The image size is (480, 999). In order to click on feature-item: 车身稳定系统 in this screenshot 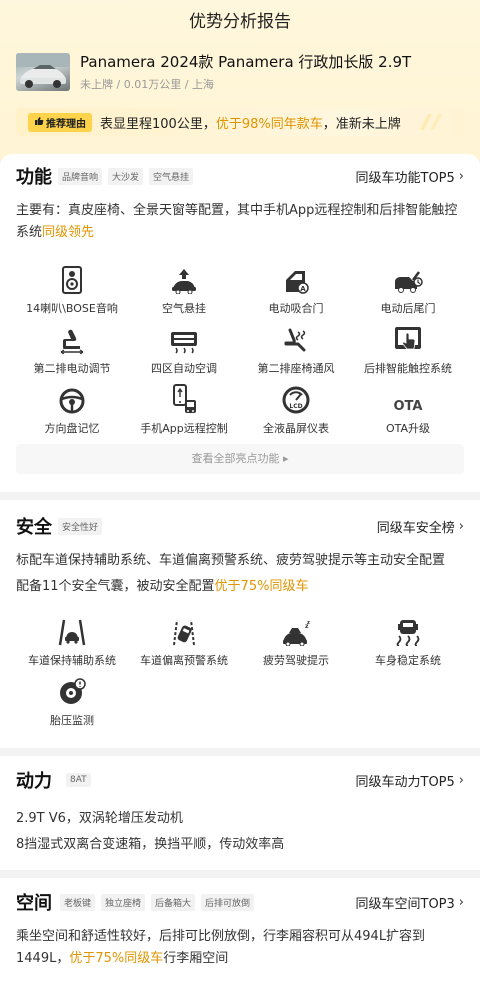, I will do `click(408, 646)`.